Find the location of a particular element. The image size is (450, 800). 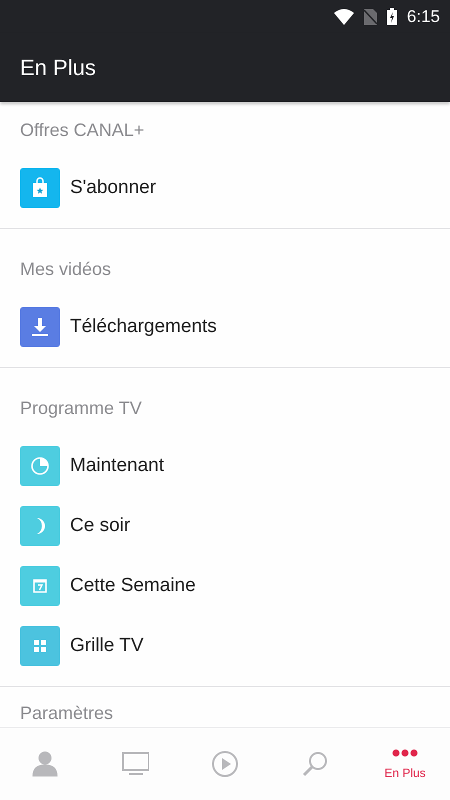

section-header: Mes vidéos is located at coordinates (66, 269).